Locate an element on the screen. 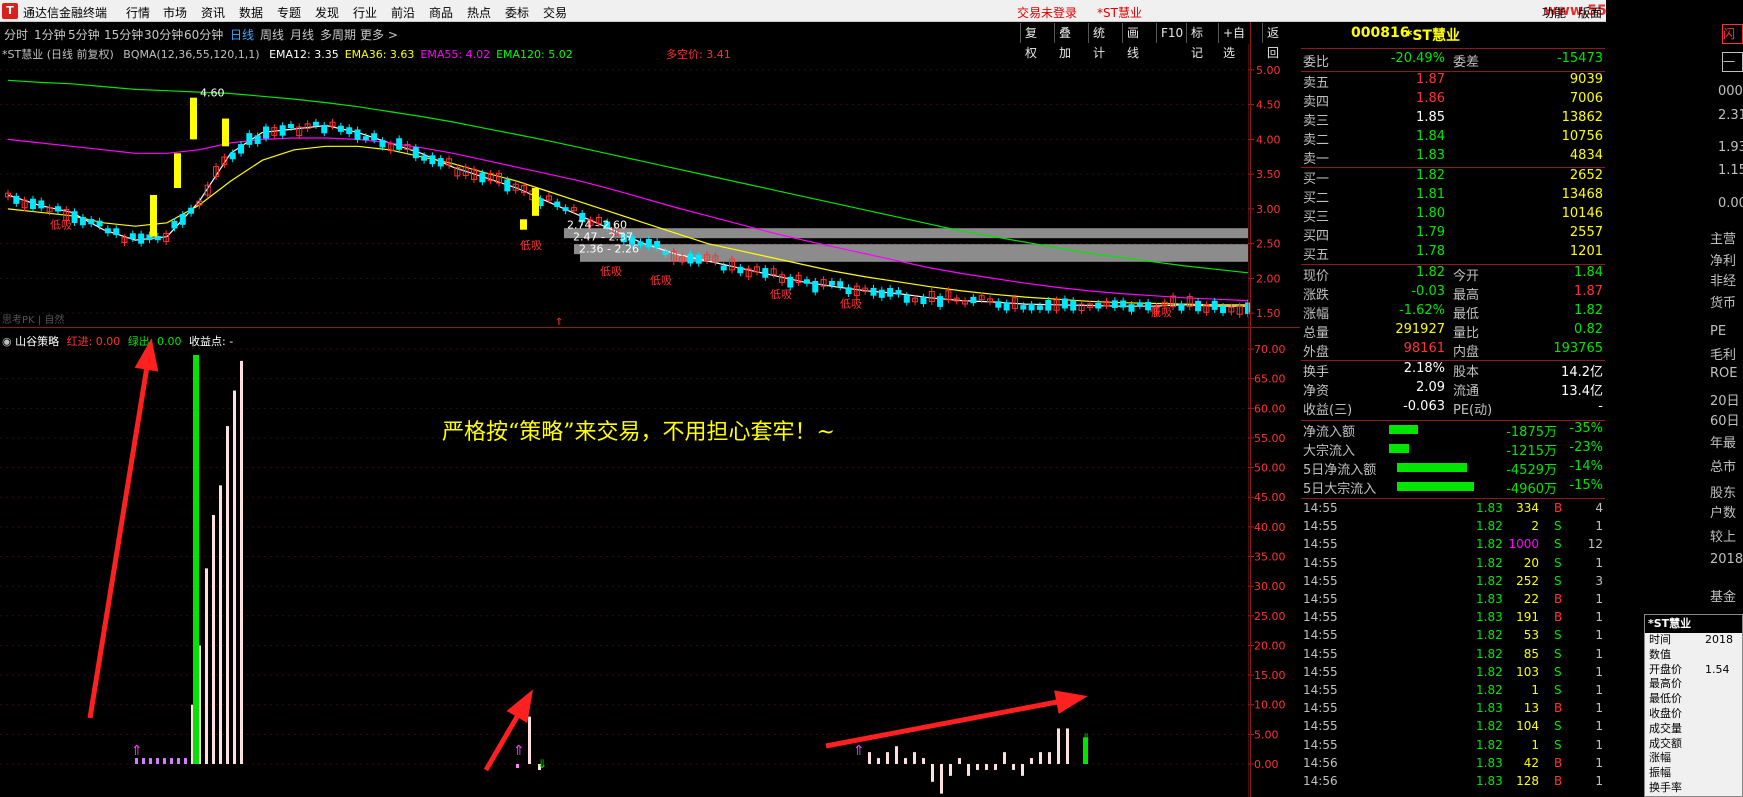 Image resolution: width=1743 pixels, height=797 pixels. tick-row: 14:55 1.83 191 B 1 is located at coordinates (1453, 619).